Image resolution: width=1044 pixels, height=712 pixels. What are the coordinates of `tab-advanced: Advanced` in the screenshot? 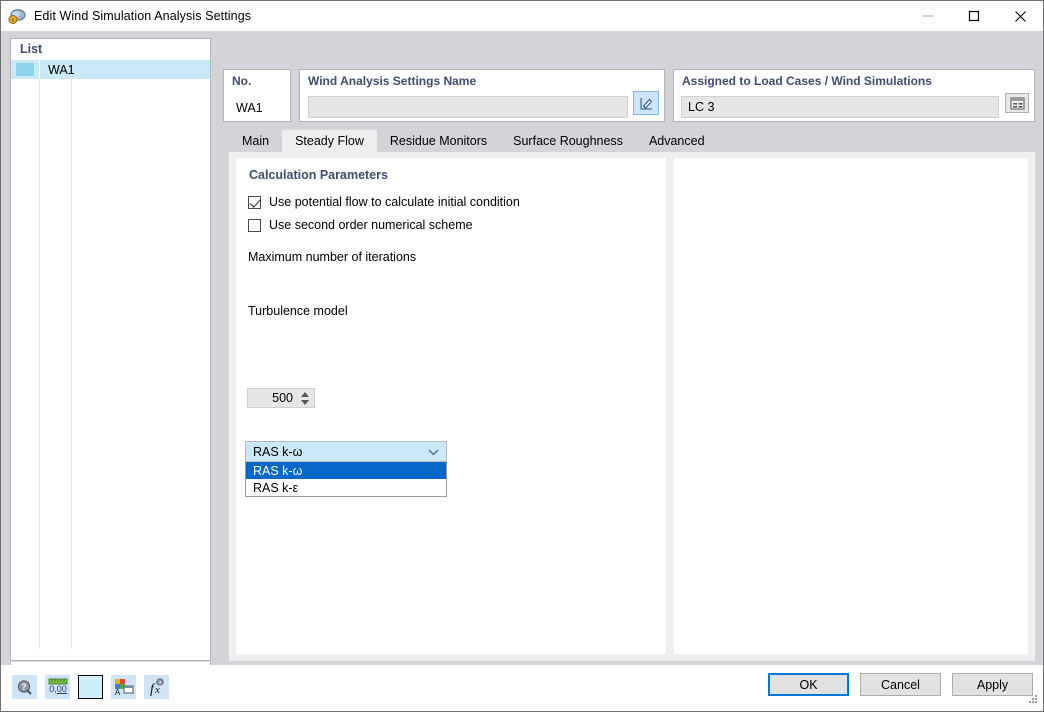 It's located at (677, 141).